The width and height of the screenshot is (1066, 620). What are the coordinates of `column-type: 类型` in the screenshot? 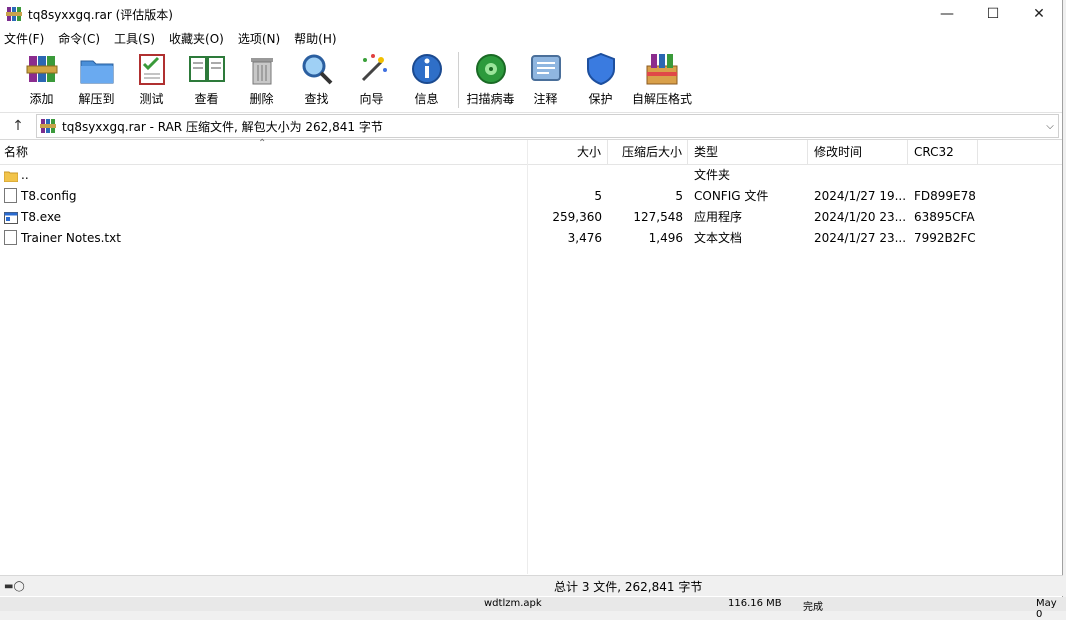 It's located at (748, 152).